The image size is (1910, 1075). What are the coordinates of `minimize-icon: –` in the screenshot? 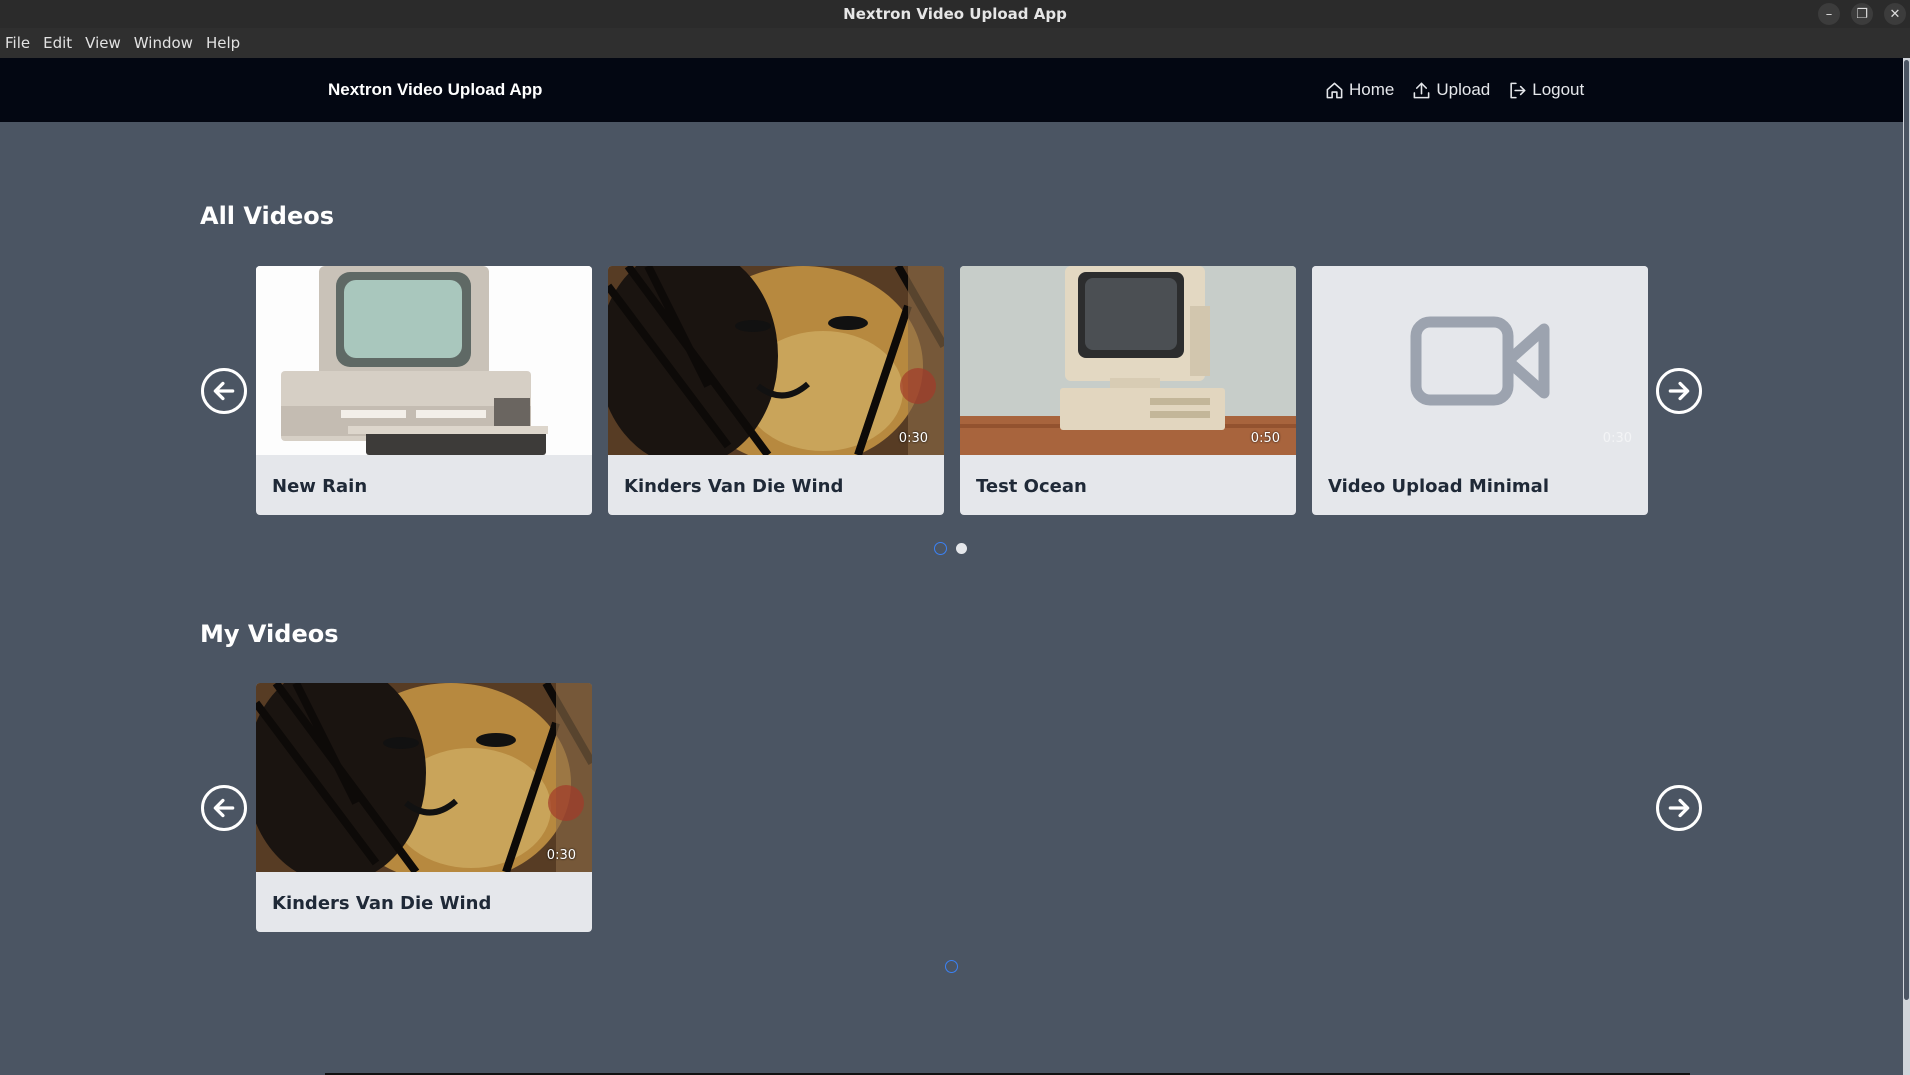 It's located at (1829, 14).